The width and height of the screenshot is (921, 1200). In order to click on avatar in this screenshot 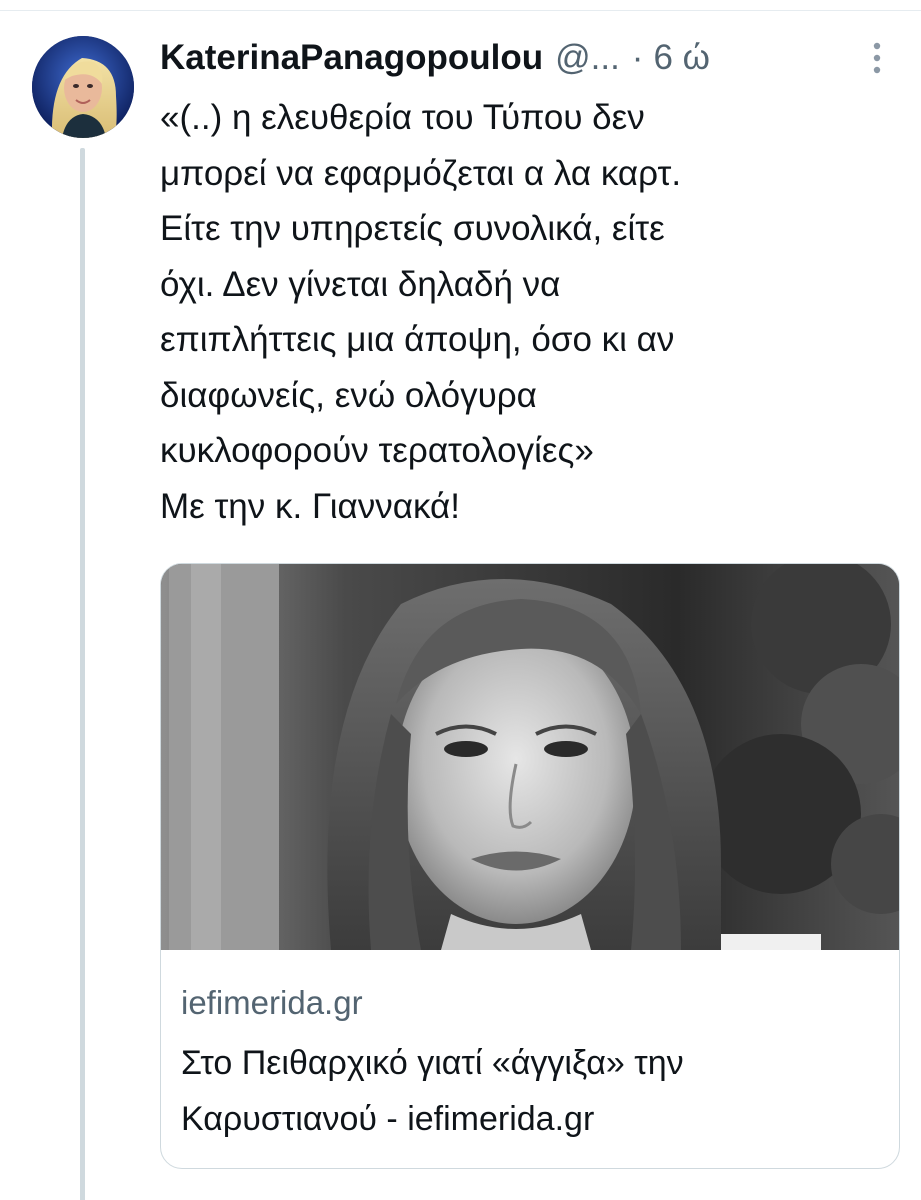, I will do `click(83, 87)`.